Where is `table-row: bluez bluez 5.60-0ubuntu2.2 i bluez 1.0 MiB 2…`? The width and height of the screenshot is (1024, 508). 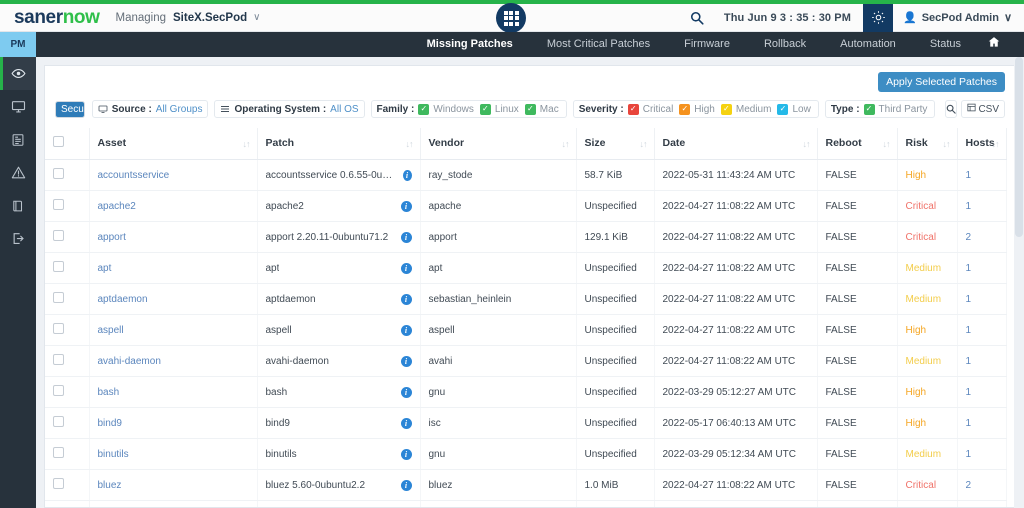 table-row: bluez bluez 5.60-0ubuntu2.2 i bluez 1.0 MiB 2… is located at coordinates (526, 485).